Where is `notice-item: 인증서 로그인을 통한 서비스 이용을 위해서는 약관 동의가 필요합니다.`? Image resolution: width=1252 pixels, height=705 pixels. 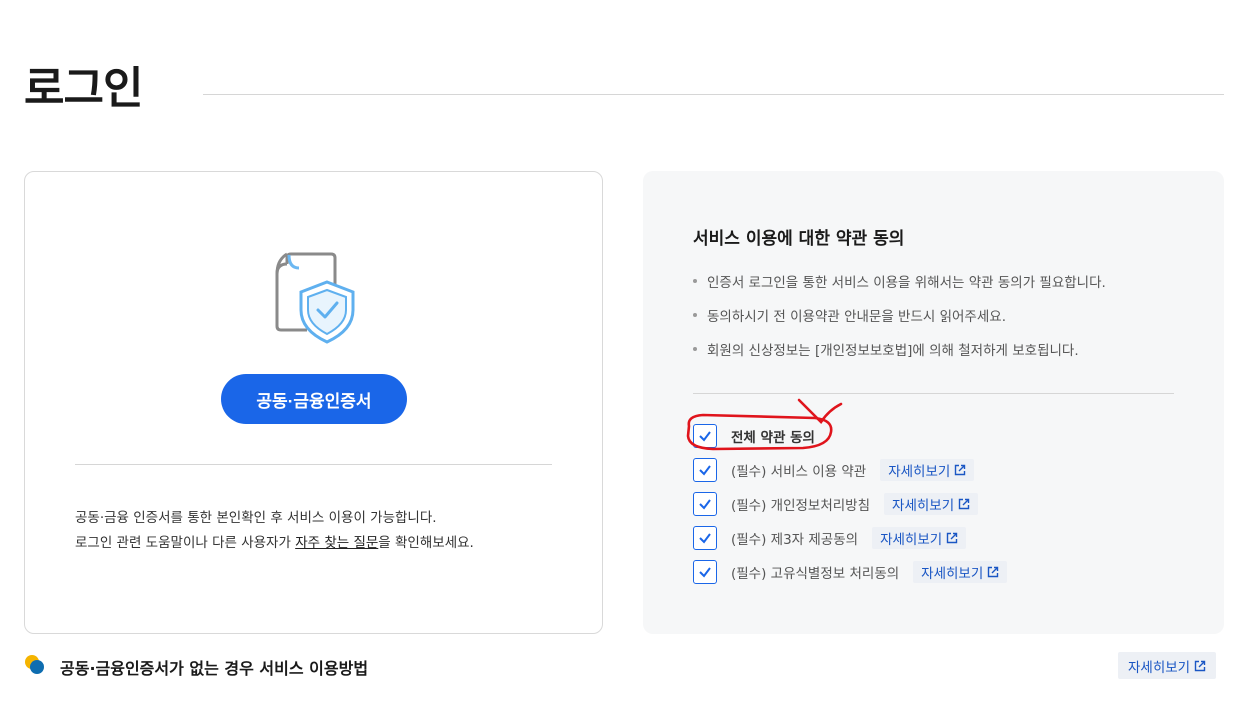
notice-item: 인증서 로그인을 통한 서비스 이용을 위해서는 약관 동의가 필요합니다. is located at coordinates (899, 288).